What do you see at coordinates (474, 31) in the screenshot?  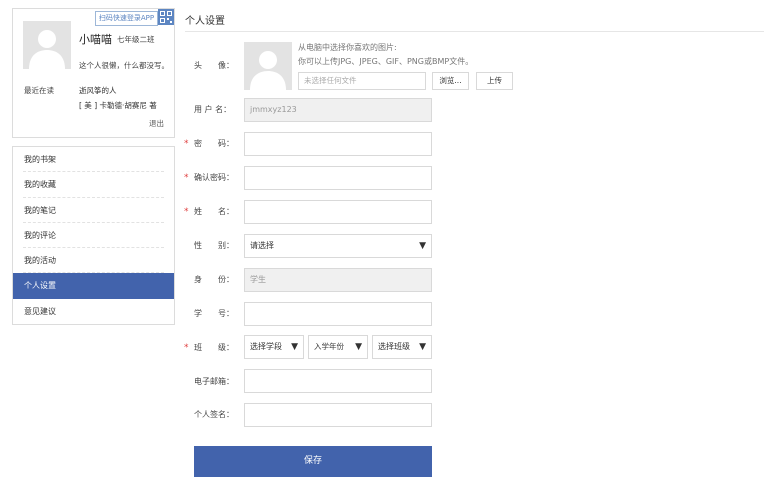 I see `title-divider` at bounding box center [474, 31].